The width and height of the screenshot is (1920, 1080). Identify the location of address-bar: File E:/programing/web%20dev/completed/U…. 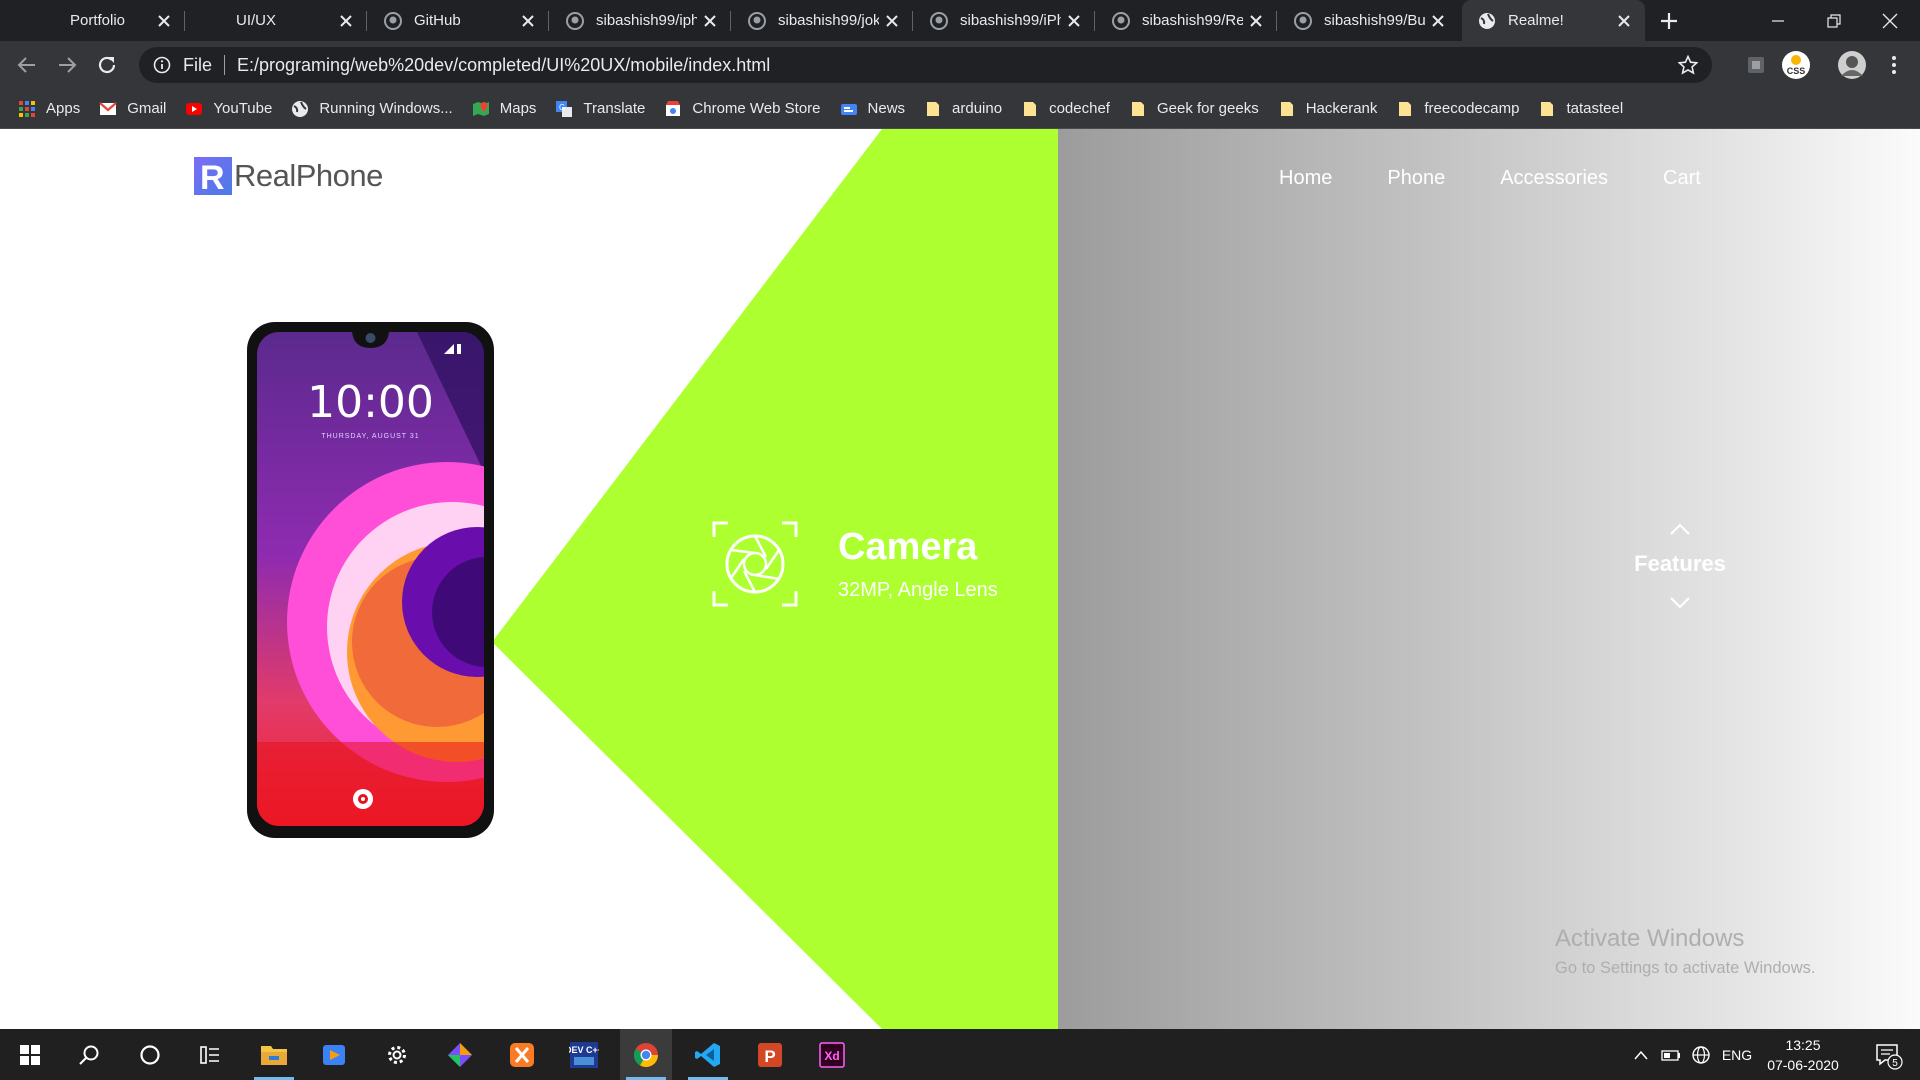
(925, 65).